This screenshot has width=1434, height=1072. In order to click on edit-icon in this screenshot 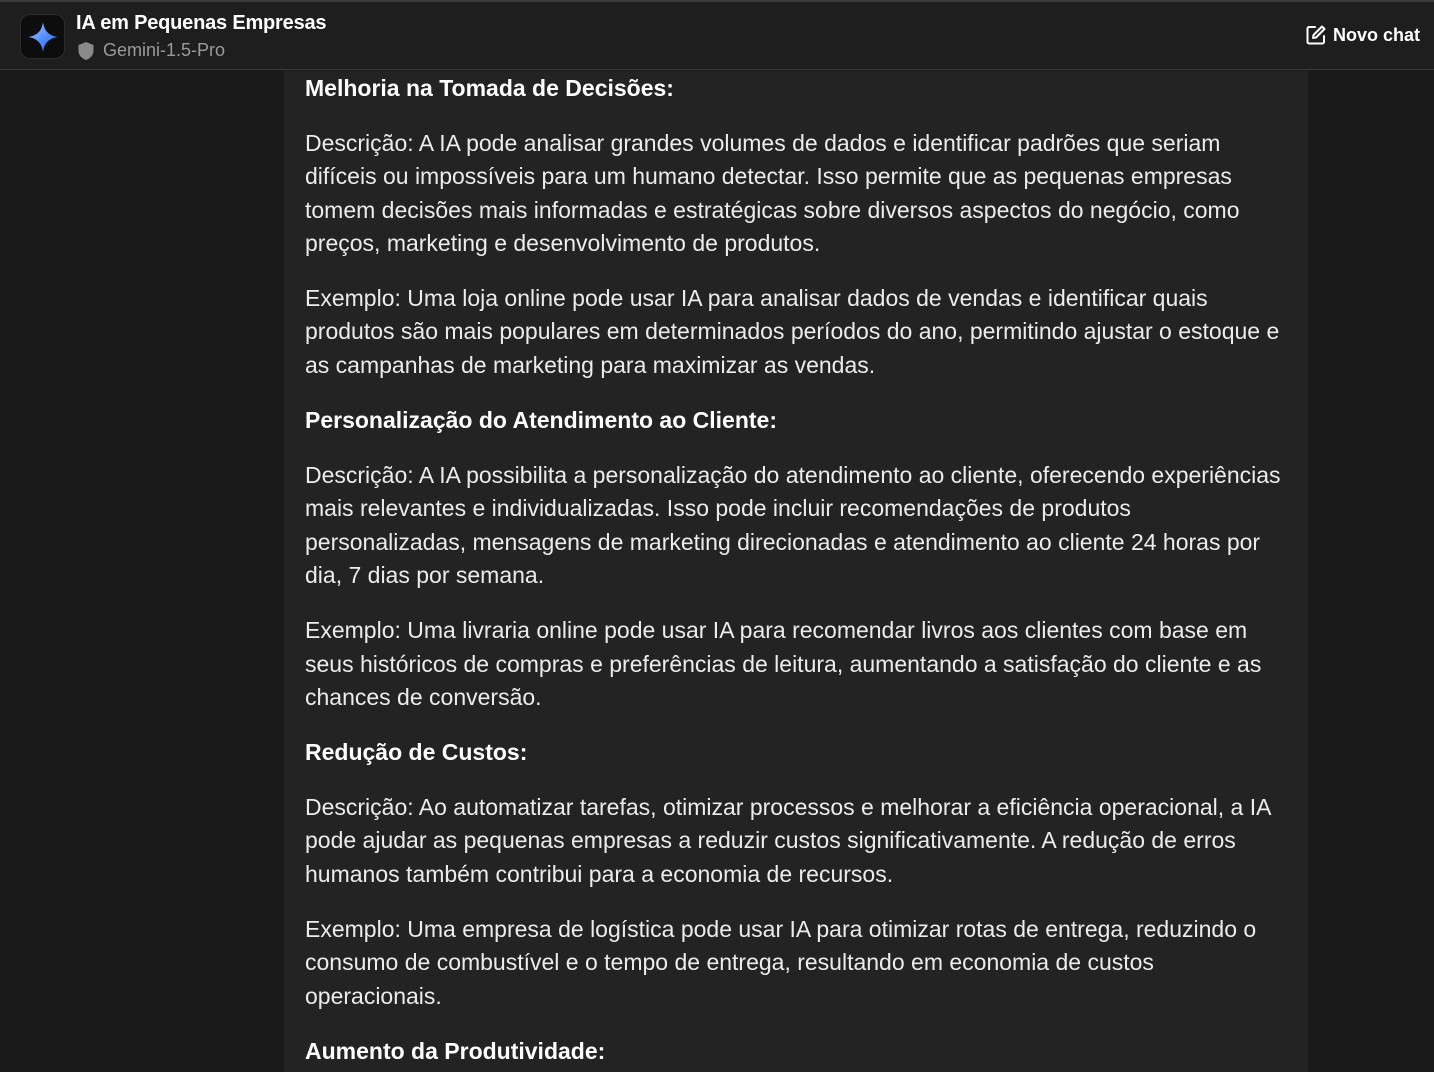, I will do `click(1316, 35)`.